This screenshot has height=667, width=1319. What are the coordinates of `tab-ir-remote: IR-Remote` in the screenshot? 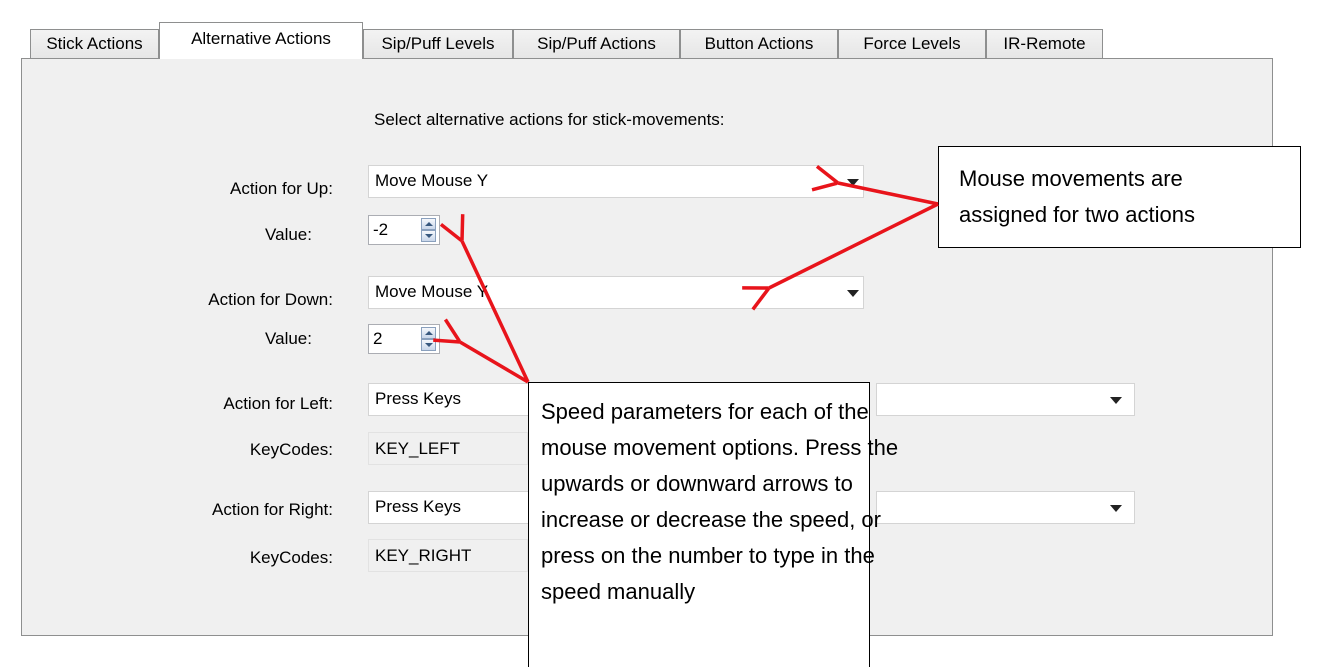 It's located at (1044, 43).